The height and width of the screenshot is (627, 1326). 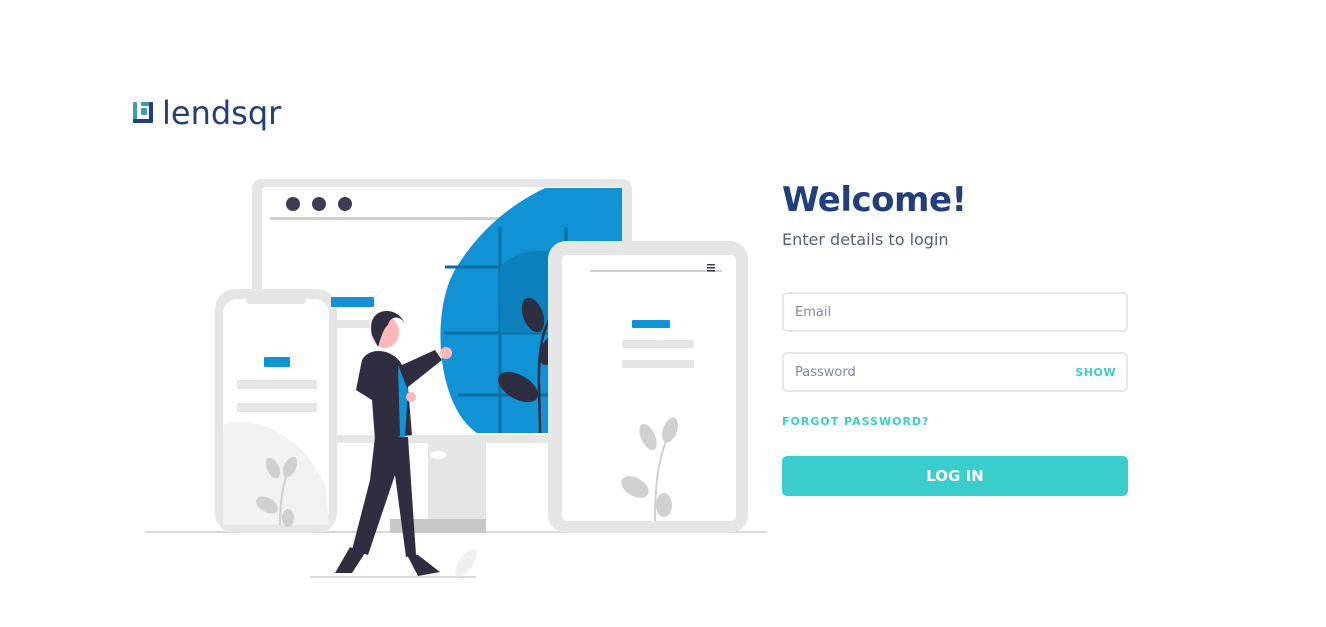 I want to click on forgot-password-link: FORGOT PASSWORD?, so click(x=855, y=421).